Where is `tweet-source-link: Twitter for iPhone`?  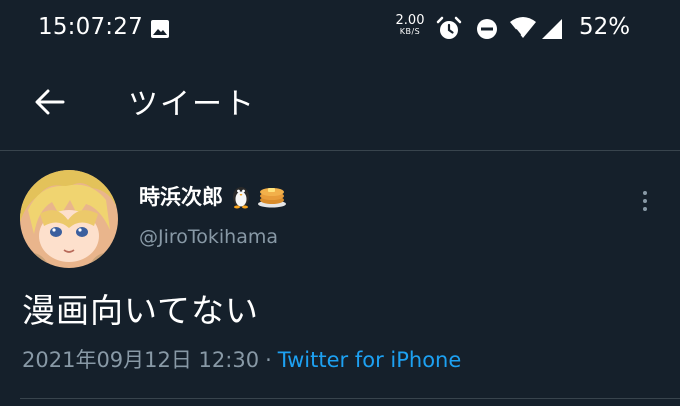 tweet-source-link: Twitter for iPhone is located at coordinates (370, 360).